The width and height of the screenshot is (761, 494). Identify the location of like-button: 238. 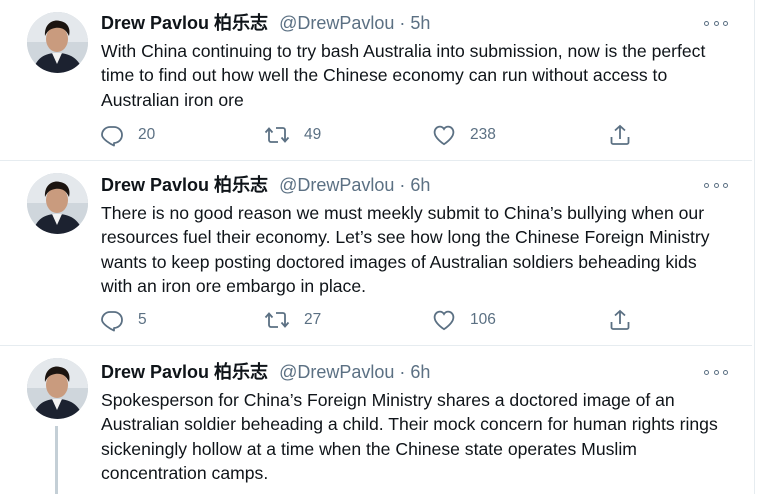
(464, 135).